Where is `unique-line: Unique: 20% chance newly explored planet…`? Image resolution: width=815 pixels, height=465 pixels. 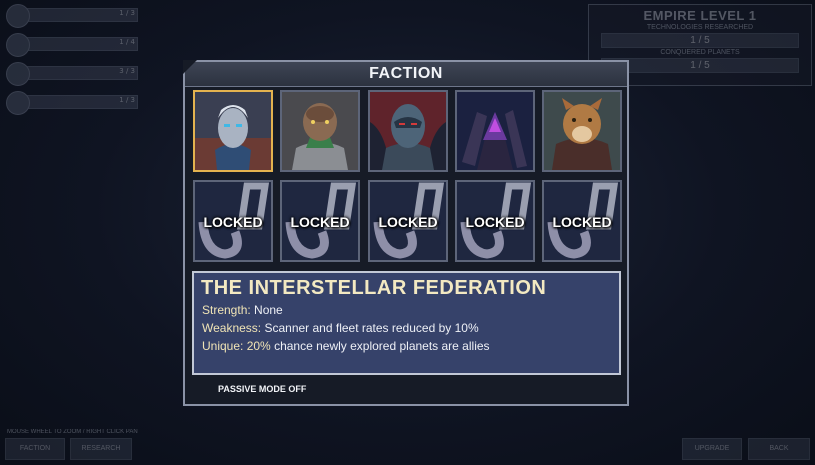 unique-line: Unique: 20% chance newly explored planet… is located at coordinates (346, 346).